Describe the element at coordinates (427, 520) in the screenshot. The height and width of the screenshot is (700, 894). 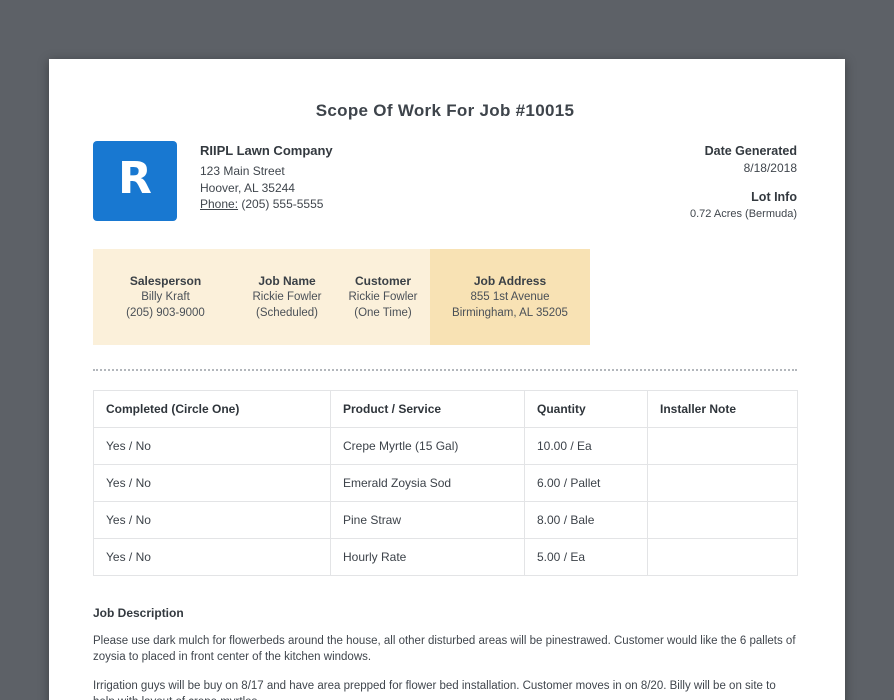
I see `cell-product: Pine Straw` at that location.